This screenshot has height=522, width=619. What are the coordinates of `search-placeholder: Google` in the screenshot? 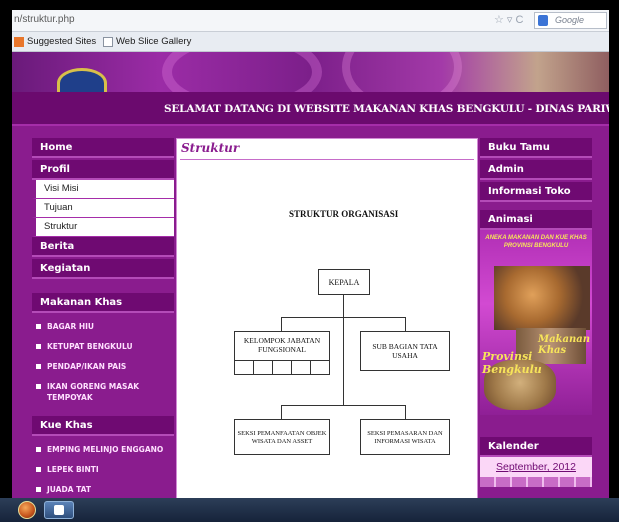 It's located at (570, 20).